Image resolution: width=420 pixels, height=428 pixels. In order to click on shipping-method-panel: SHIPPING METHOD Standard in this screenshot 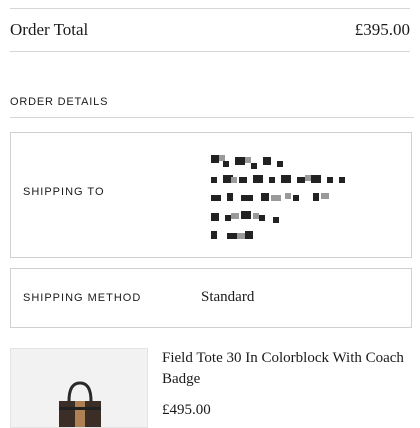, I will do `click(211, 298)`.